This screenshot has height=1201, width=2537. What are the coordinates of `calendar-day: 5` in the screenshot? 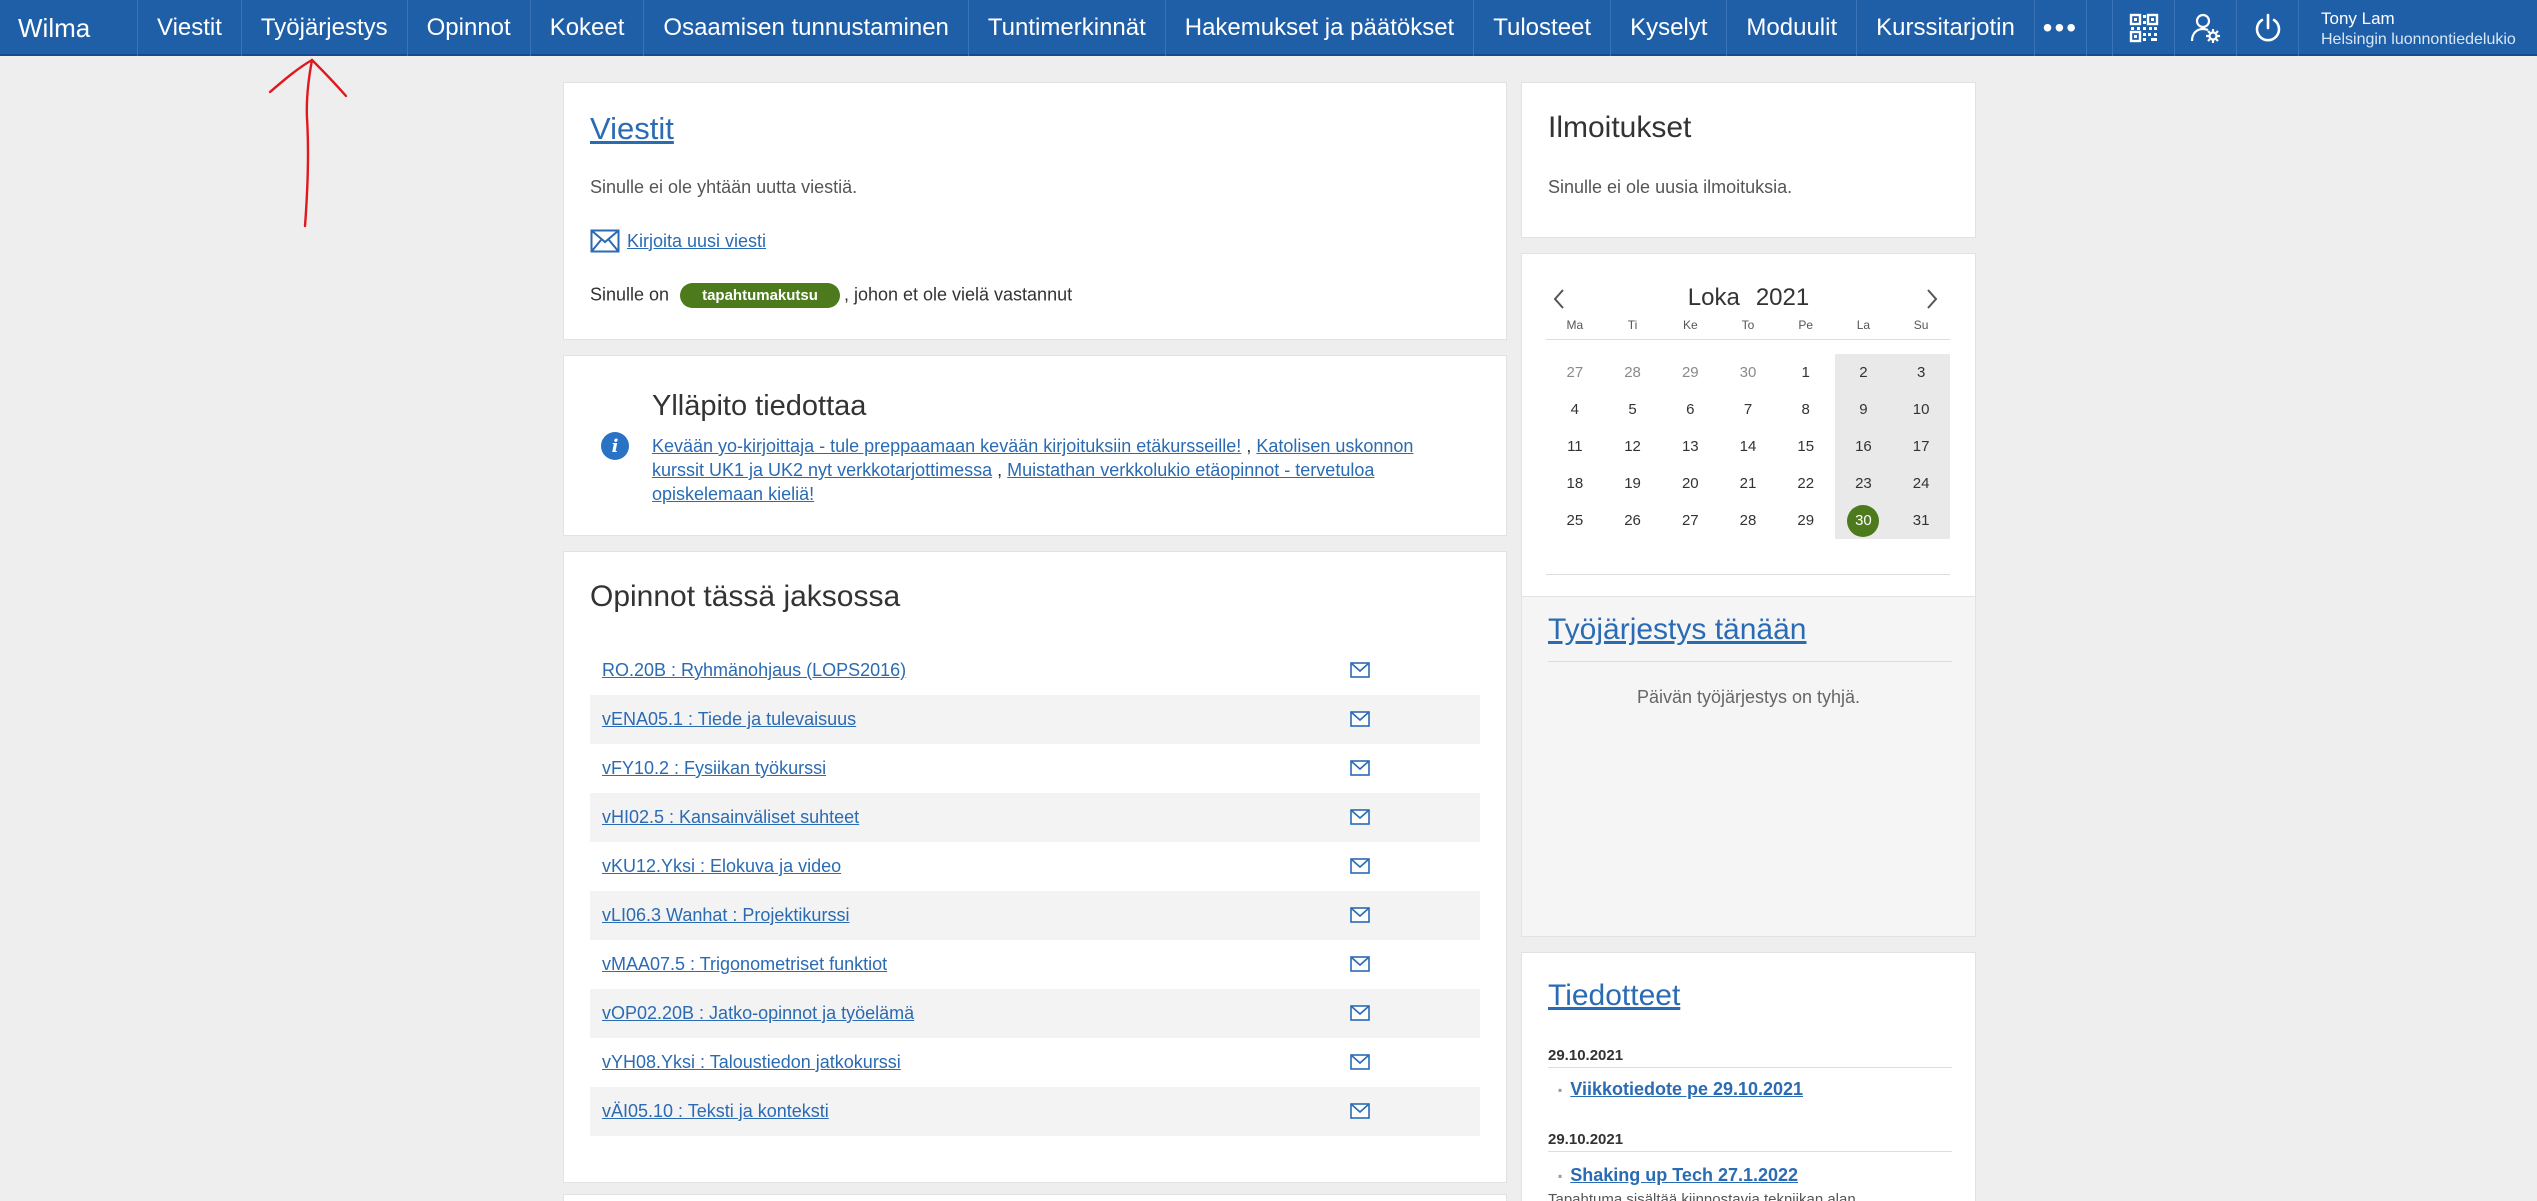 It's located at (1633, 409).